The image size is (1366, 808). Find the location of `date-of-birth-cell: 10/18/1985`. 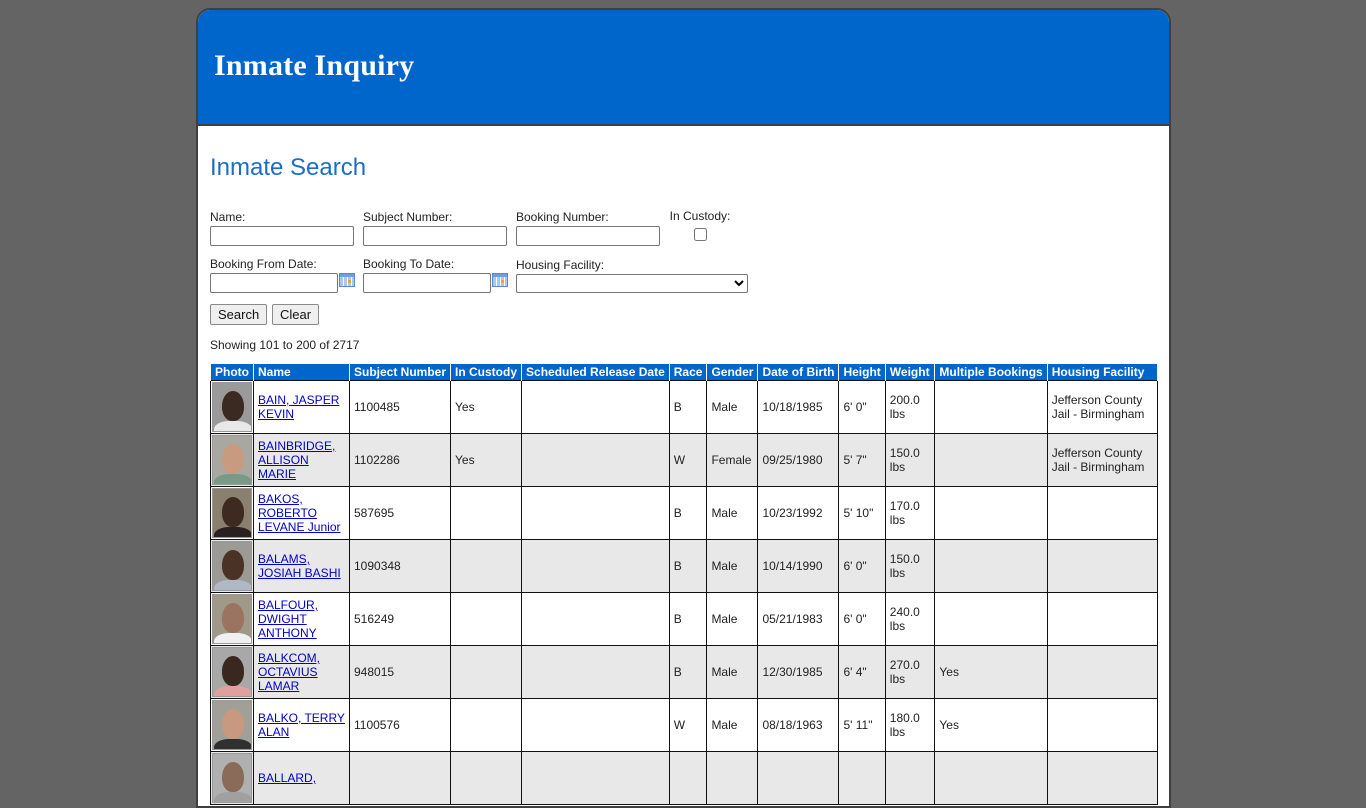

date-of-birth-cell: 10/18/1985 is located at coordinates (798, 407).